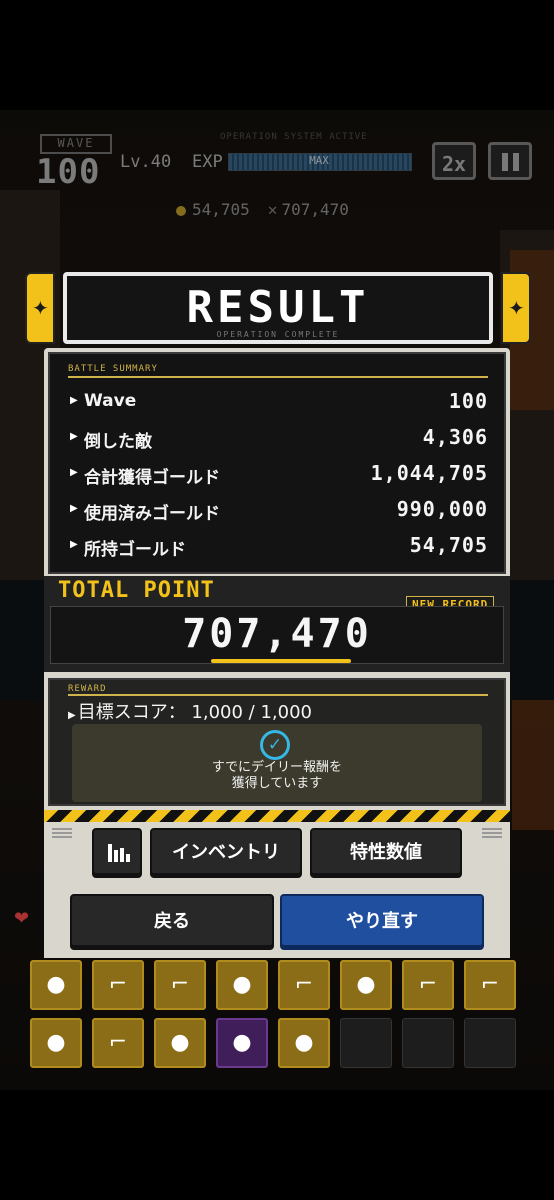  I want to click on header-bracket-right: ✦, so click(516, 308).